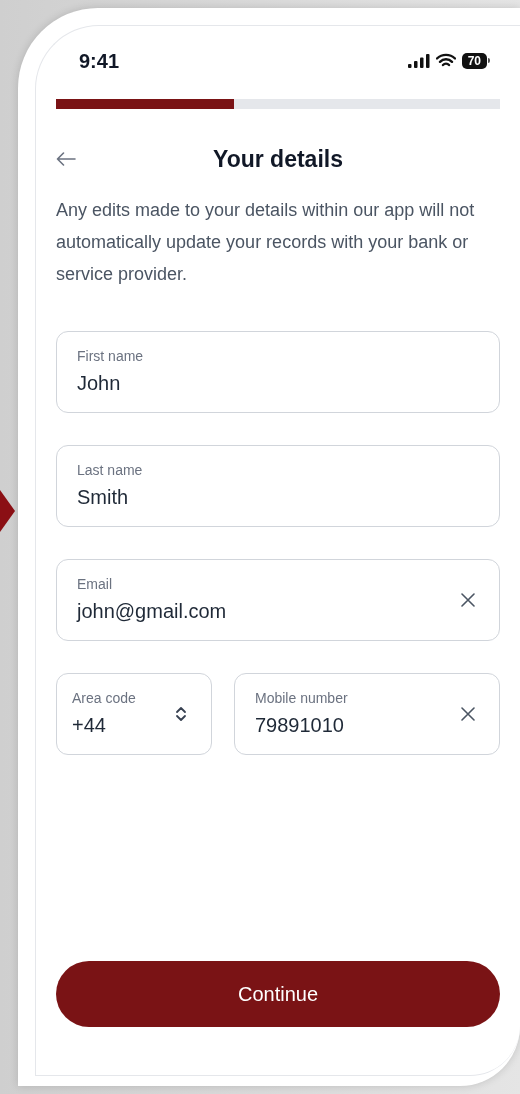  What do you see at coordinates (134, 714) in the screenshot?
I see `select-field: Area code +44` at bounding box center [134, 714].